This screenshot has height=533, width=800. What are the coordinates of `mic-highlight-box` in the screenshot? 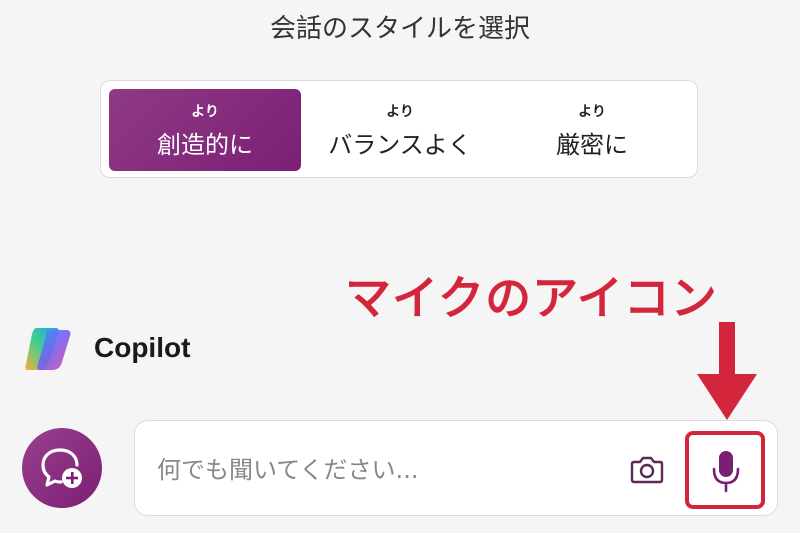 It's located at (725, 470).